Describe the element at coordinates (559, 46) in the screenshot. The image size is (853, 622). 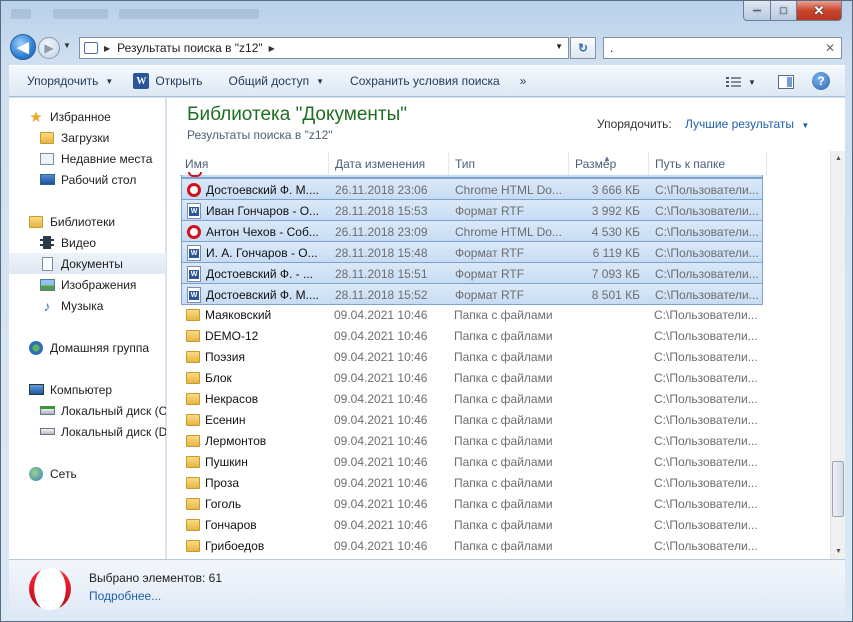
I see `address-dropdown-icon: ▼` at that location.